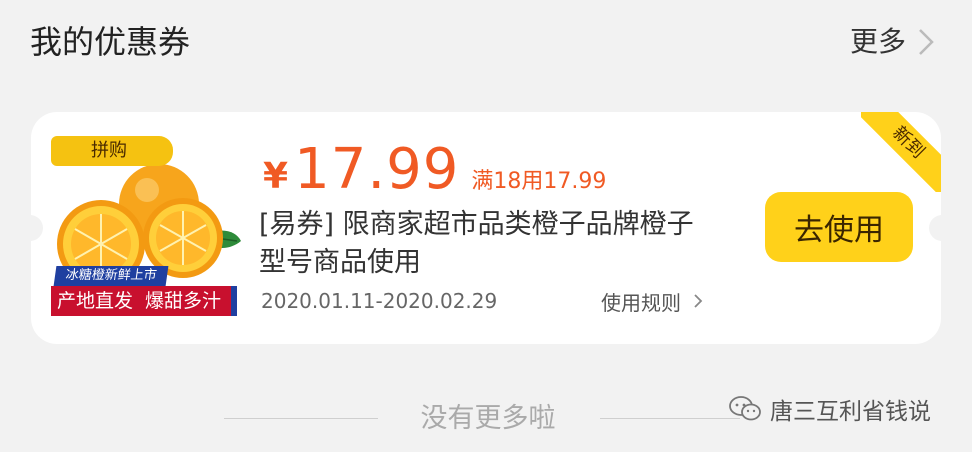 This screenshot has height=452, width=972. What do you see at coordinates (935, 228) in the screenshot?
I see `card-notch-right` at bounding box center [935, 228].